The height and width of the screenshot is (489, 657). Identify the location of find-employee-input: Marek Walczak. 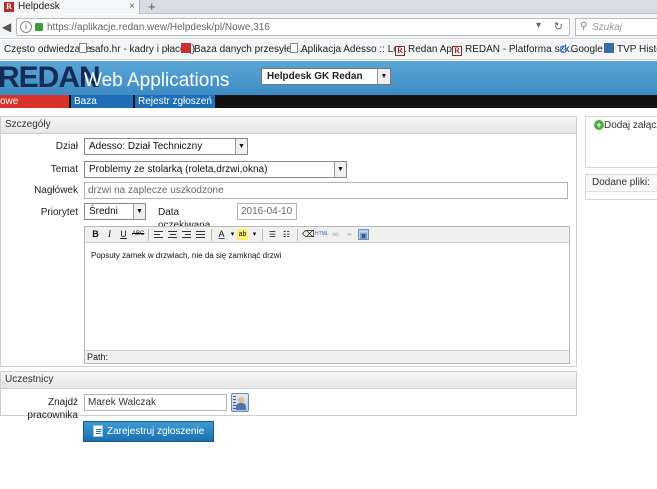
(155, 402).